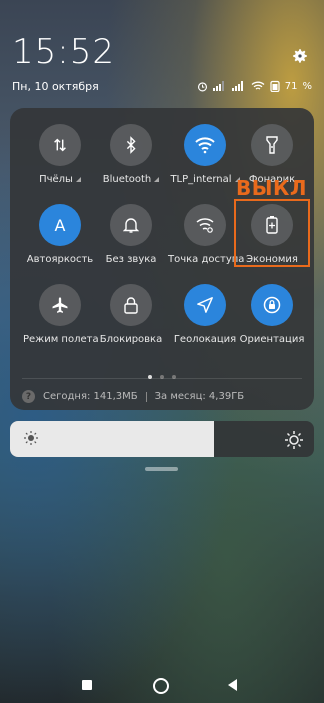  What do you see at coordinates (162, 378) in the screenshot?
I see `divider` at bounding box center [162, 378].